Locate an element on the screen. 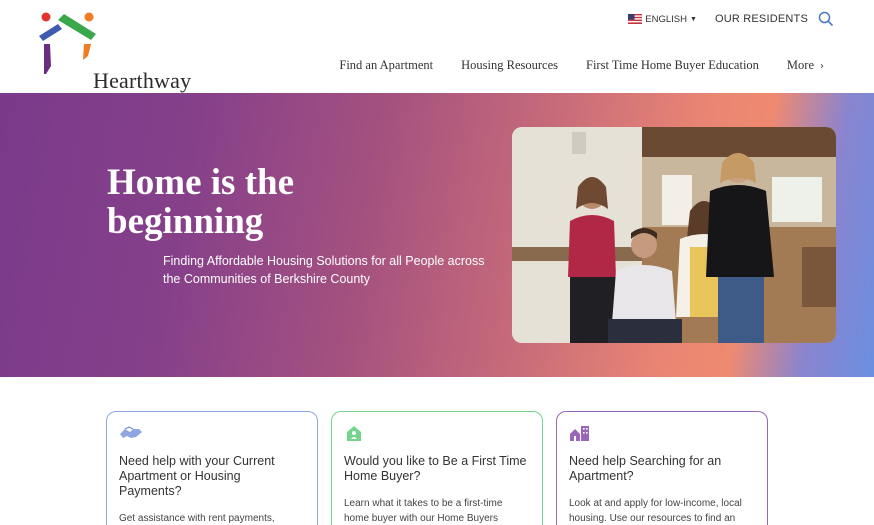  hero-title: Home is the beginning is located at coordinates (201, 202).